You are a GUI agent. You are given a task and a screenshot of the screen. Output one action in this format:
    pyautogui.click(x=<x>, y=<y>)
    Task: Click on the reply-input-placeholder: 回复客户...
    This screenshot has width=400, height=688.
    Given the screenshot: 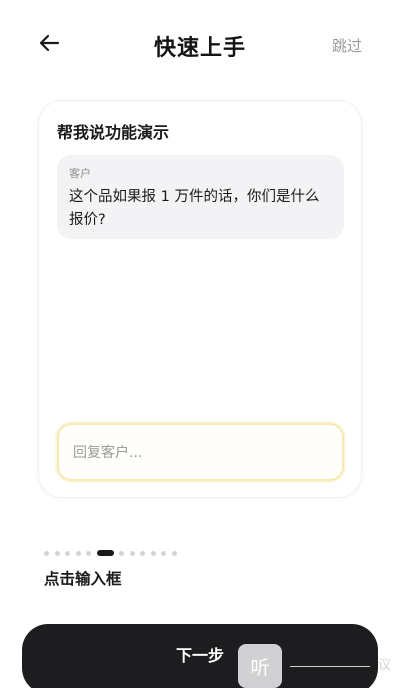 What is the action you would take?
    pyautogui.click(x=108, y=453)
    